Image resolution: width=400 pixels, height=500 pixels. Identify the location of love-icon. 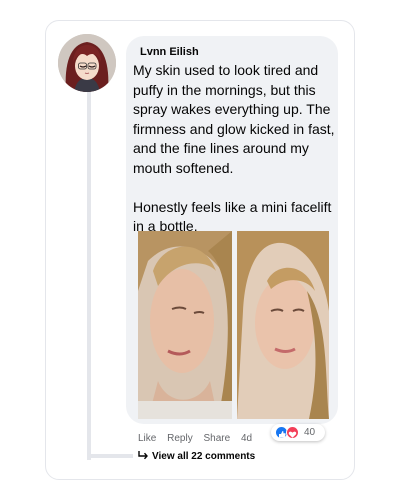
(292, 432).